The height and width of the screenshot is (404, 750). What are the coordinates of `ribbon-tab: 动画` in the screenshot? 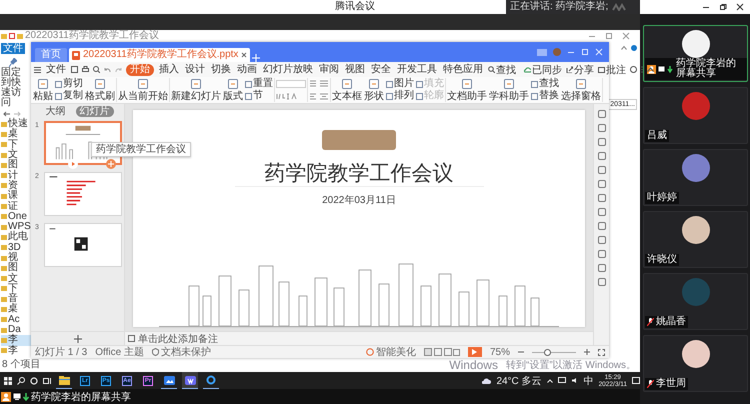 It's located at (247, 70).